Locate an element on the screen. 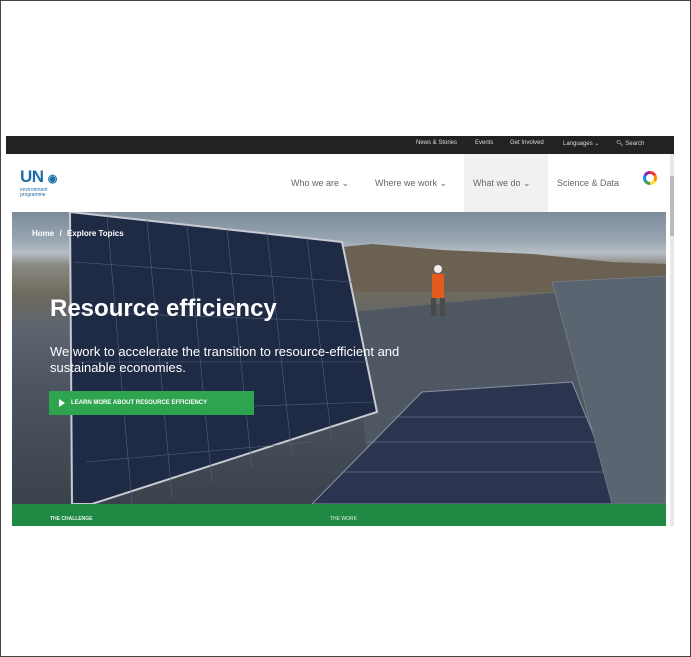  breadcrumb-home: Home is located at coordinates (43, 233).